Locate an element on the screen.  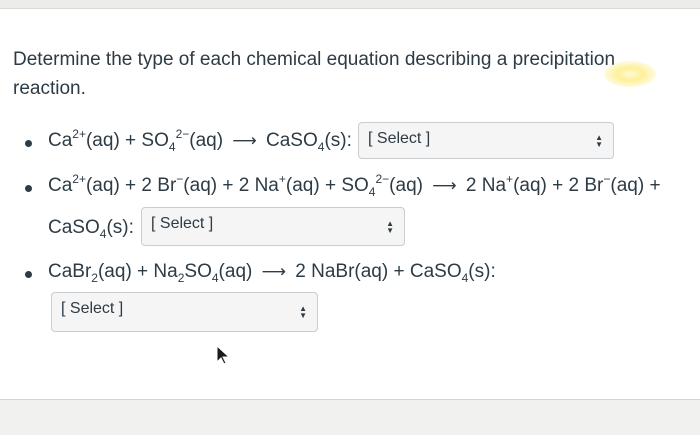
top-divider is located at coordinates (350, 4).